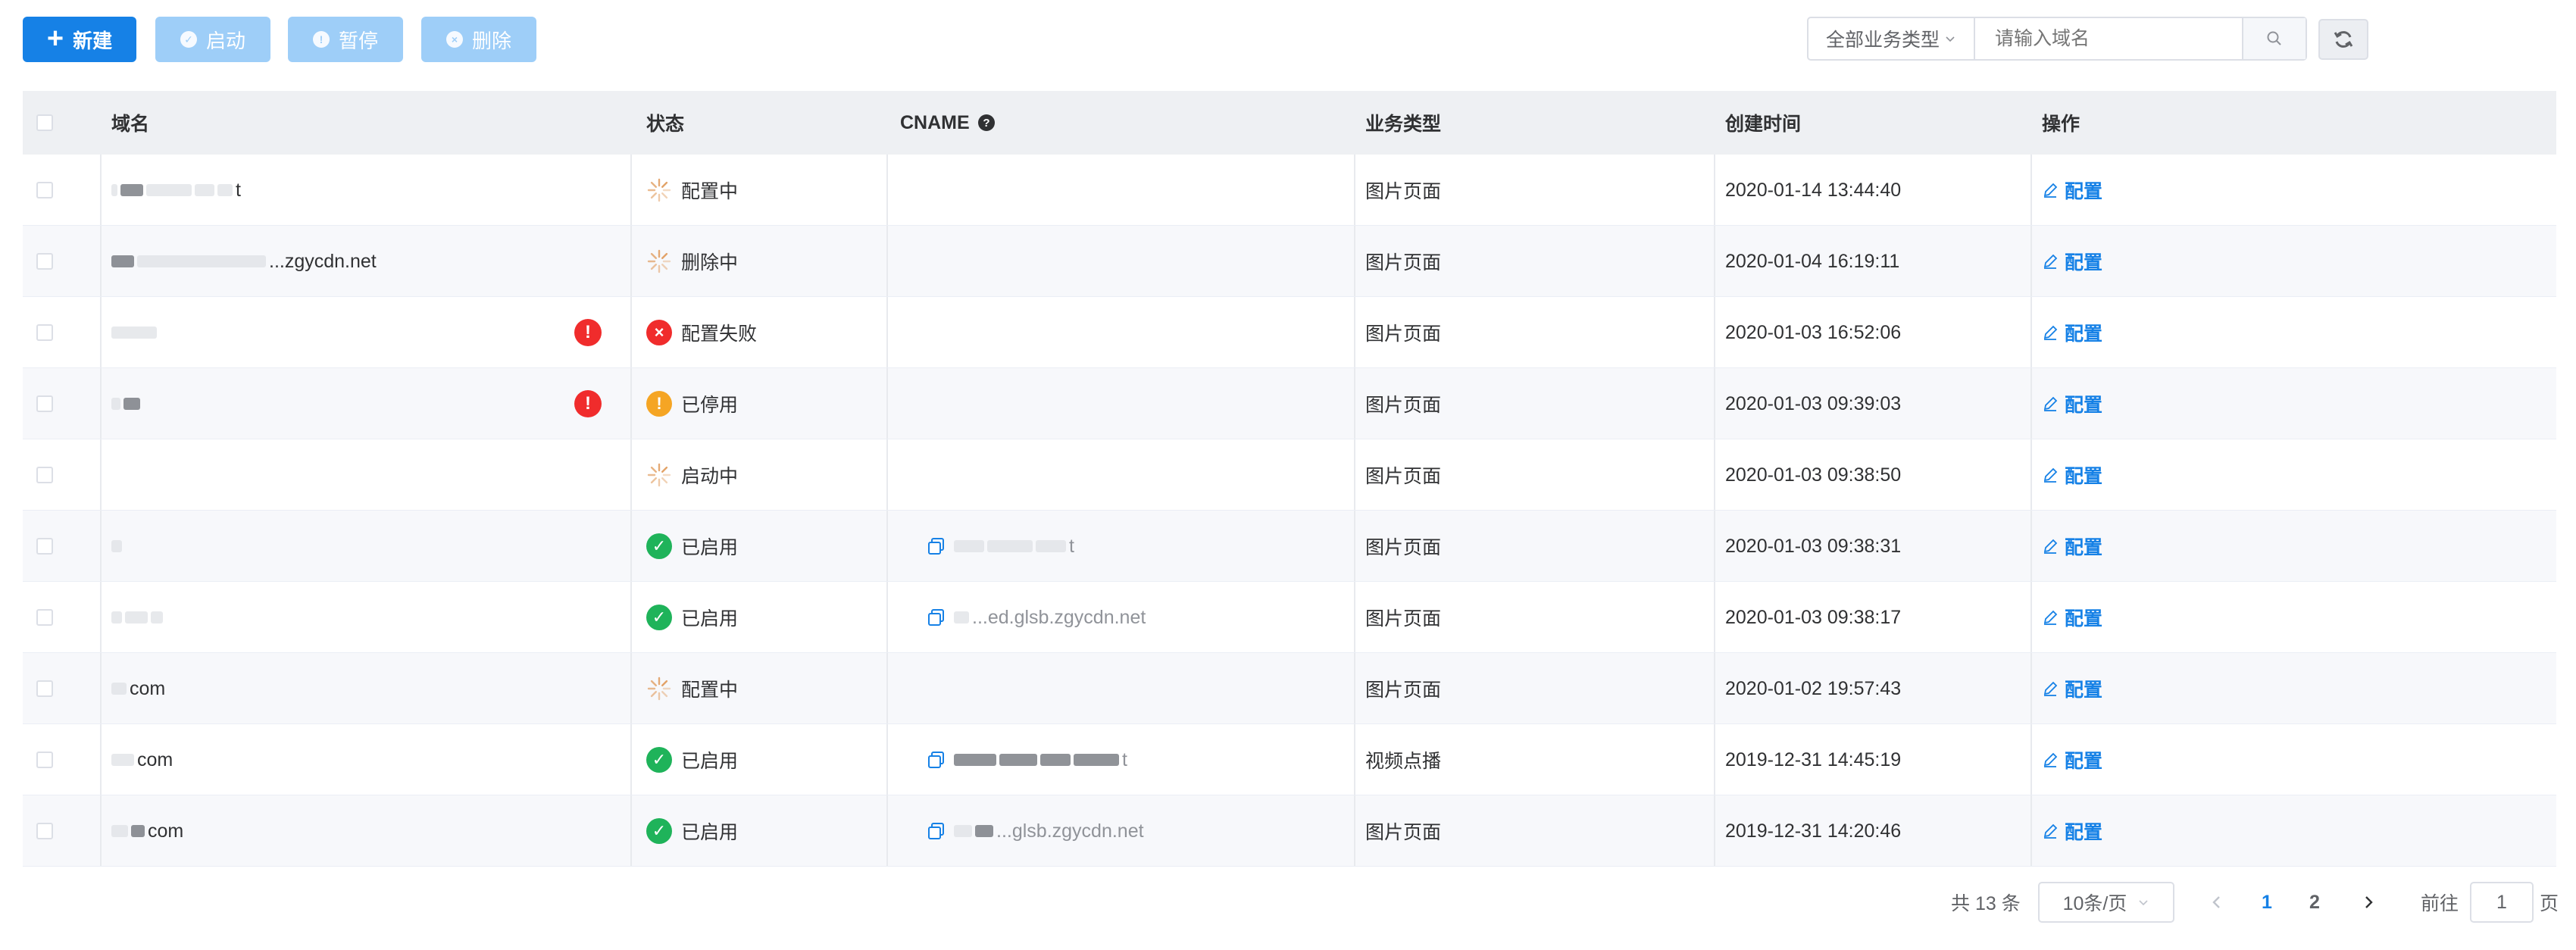 The image size is (2576, 950). I want to click on header-cname: CNAME ?, so click(948, 123).